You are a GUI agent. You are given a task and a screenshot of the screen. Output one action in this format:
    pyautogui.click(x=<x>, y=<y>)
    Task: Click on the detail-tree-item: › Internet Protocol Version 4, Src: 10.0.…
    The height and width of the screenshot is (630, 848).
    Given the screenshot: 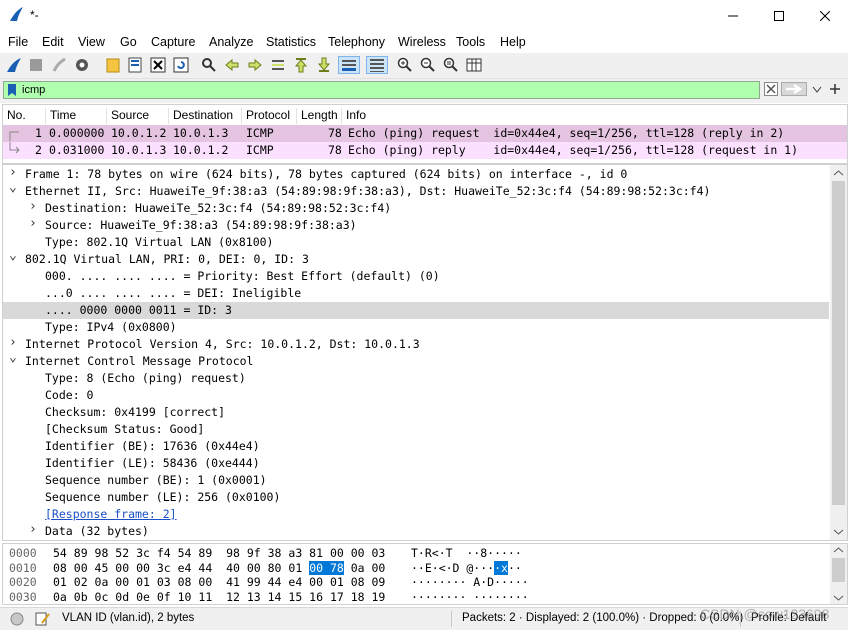 What is the action you would take?
    pyautogui.click(x=416, y=344)
    